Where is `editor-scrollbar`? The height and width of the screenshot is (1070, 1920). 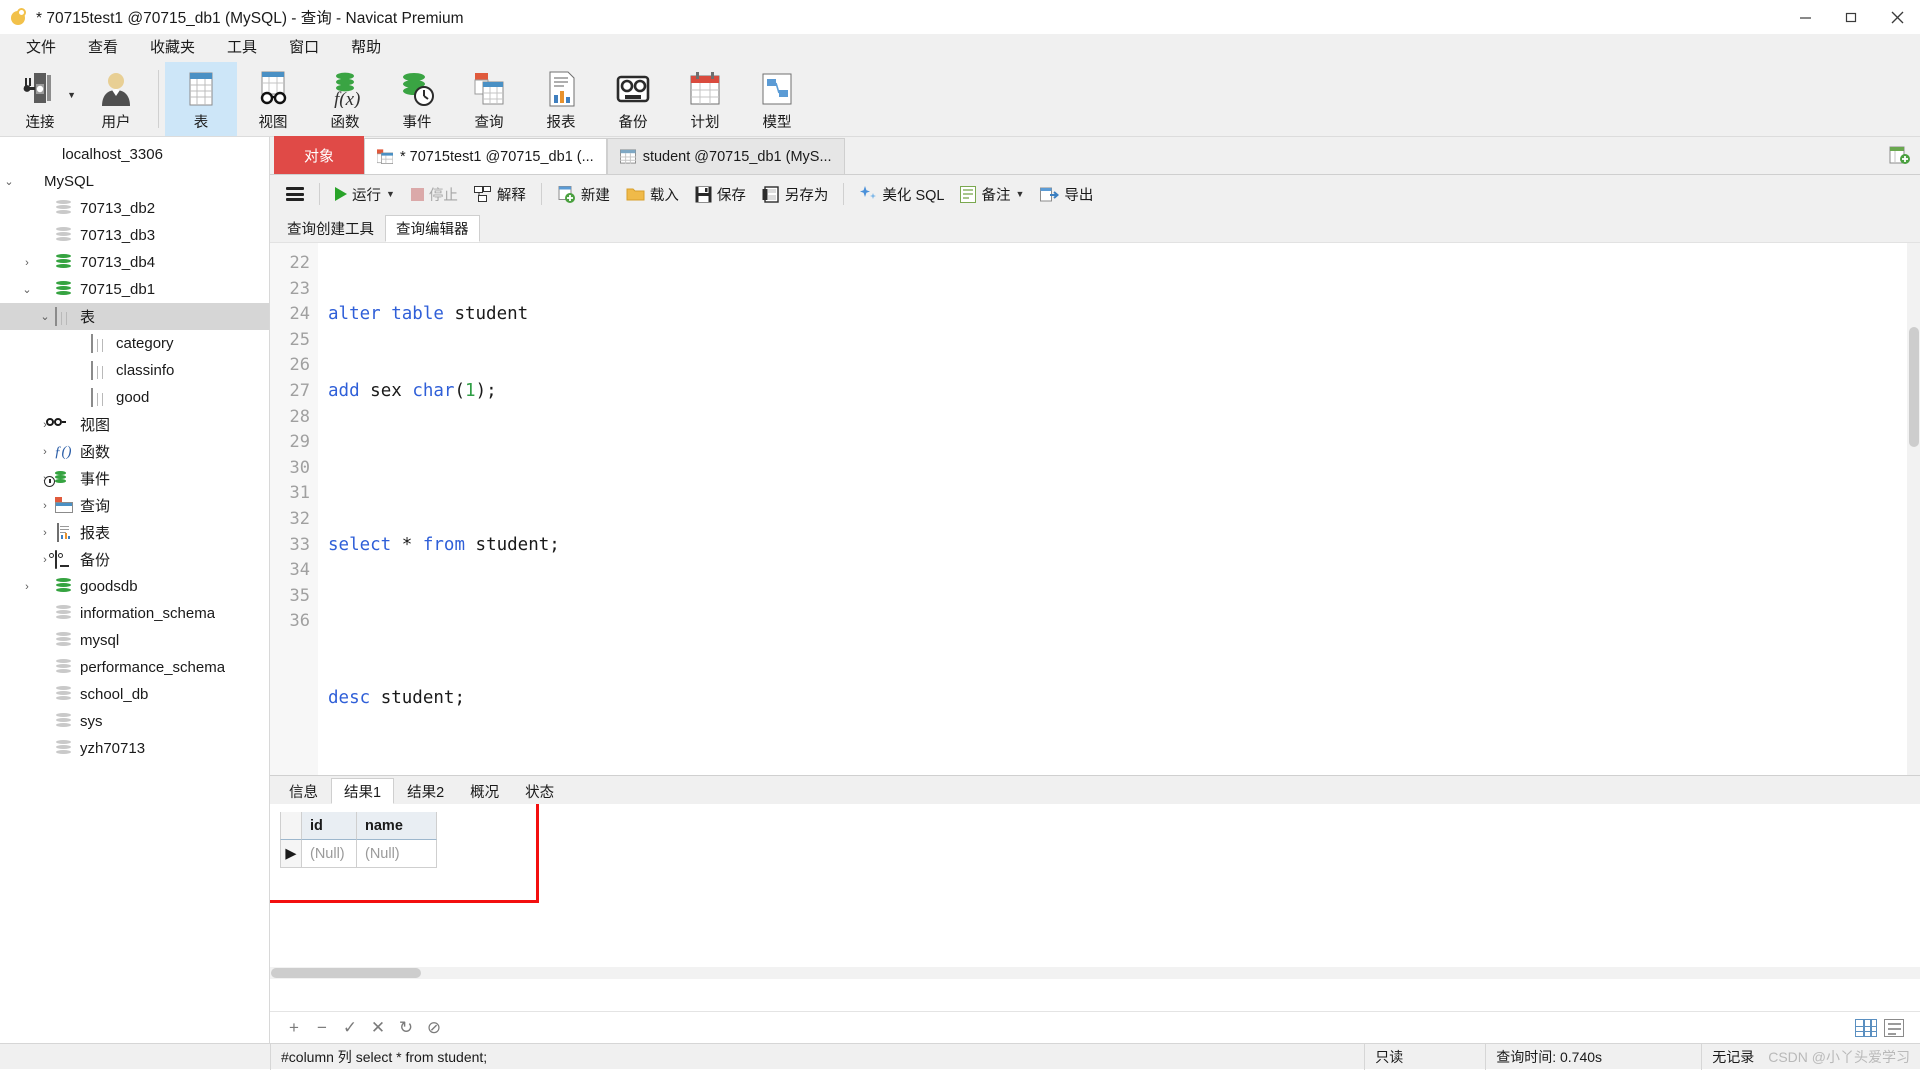 editor-scrollbar is located at coordinates (1913, 509).